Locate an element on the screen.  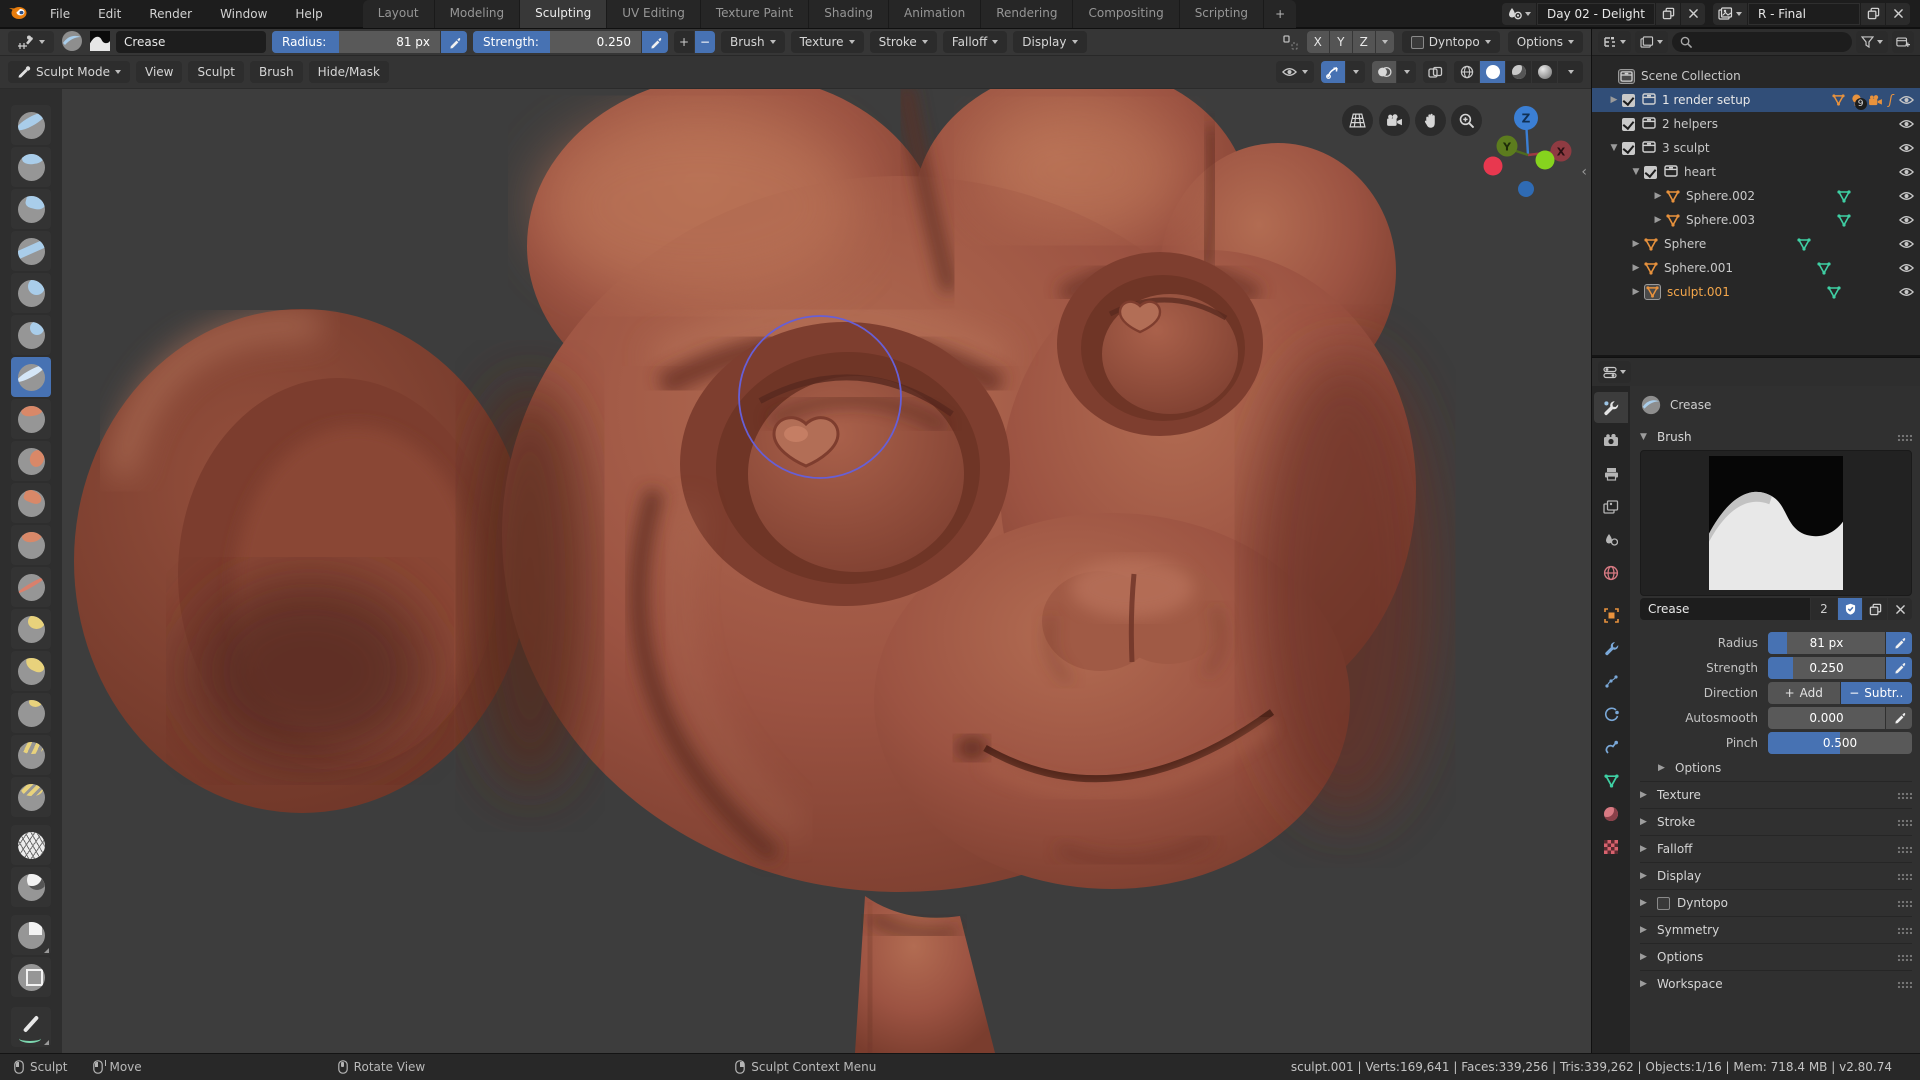
outliner-row-render-setup: ▶ 1 render setup 9 ʃ is located at coordinates (1756, 100).